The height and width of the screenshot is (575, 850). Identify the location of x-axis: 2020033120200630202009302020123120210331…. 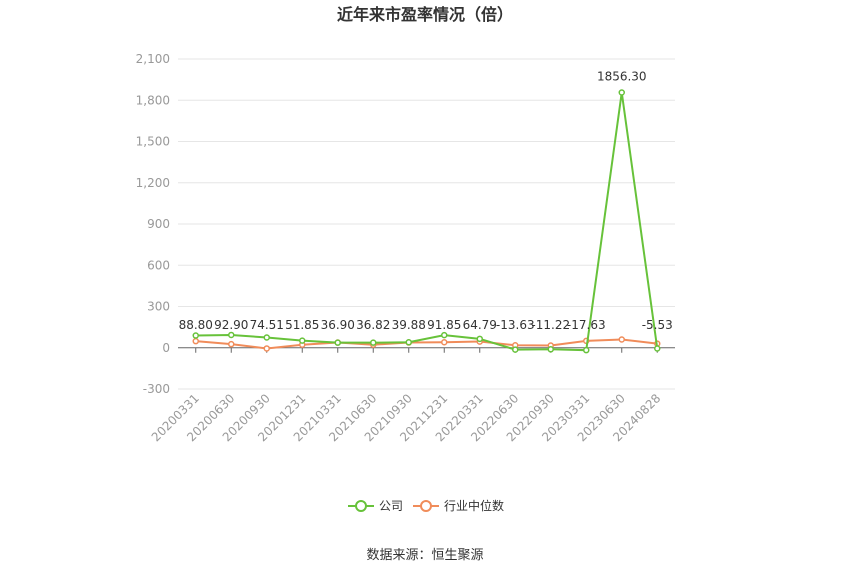
(412, 395).